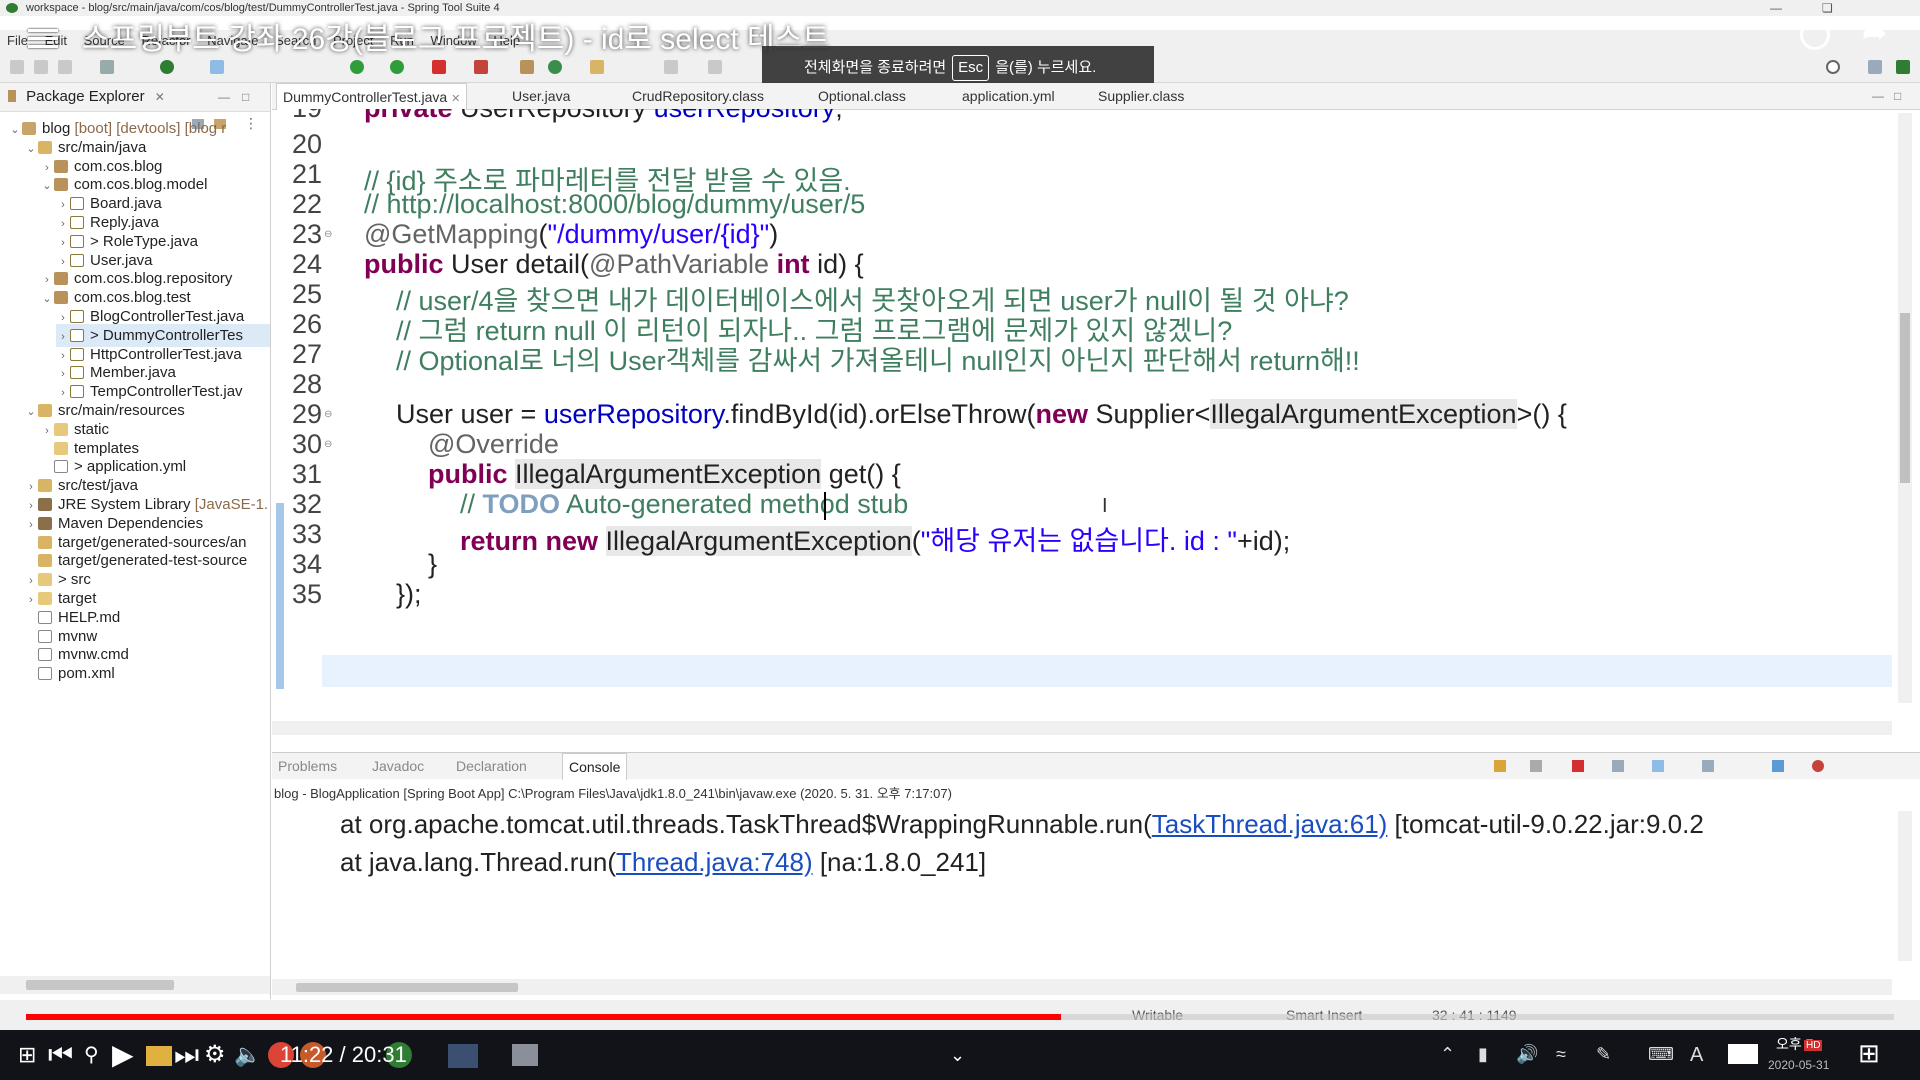  Describe the element at coordinates (671, 67) in the screenshot. I see `next-annotation-icon` at that location.